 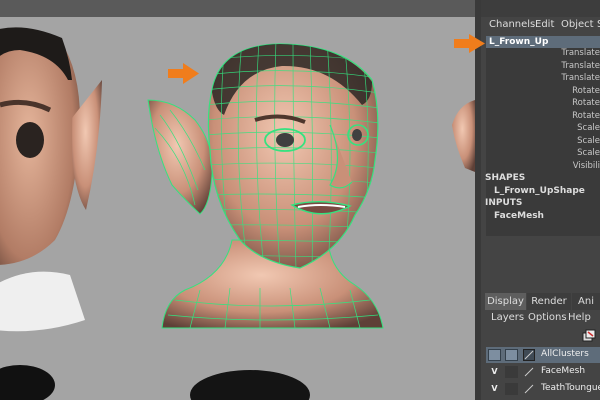 What do you see at coordinates (580, 53) in the screenshot?
I see `attr-translate-x: Translate` at bounding box center [580, 53].